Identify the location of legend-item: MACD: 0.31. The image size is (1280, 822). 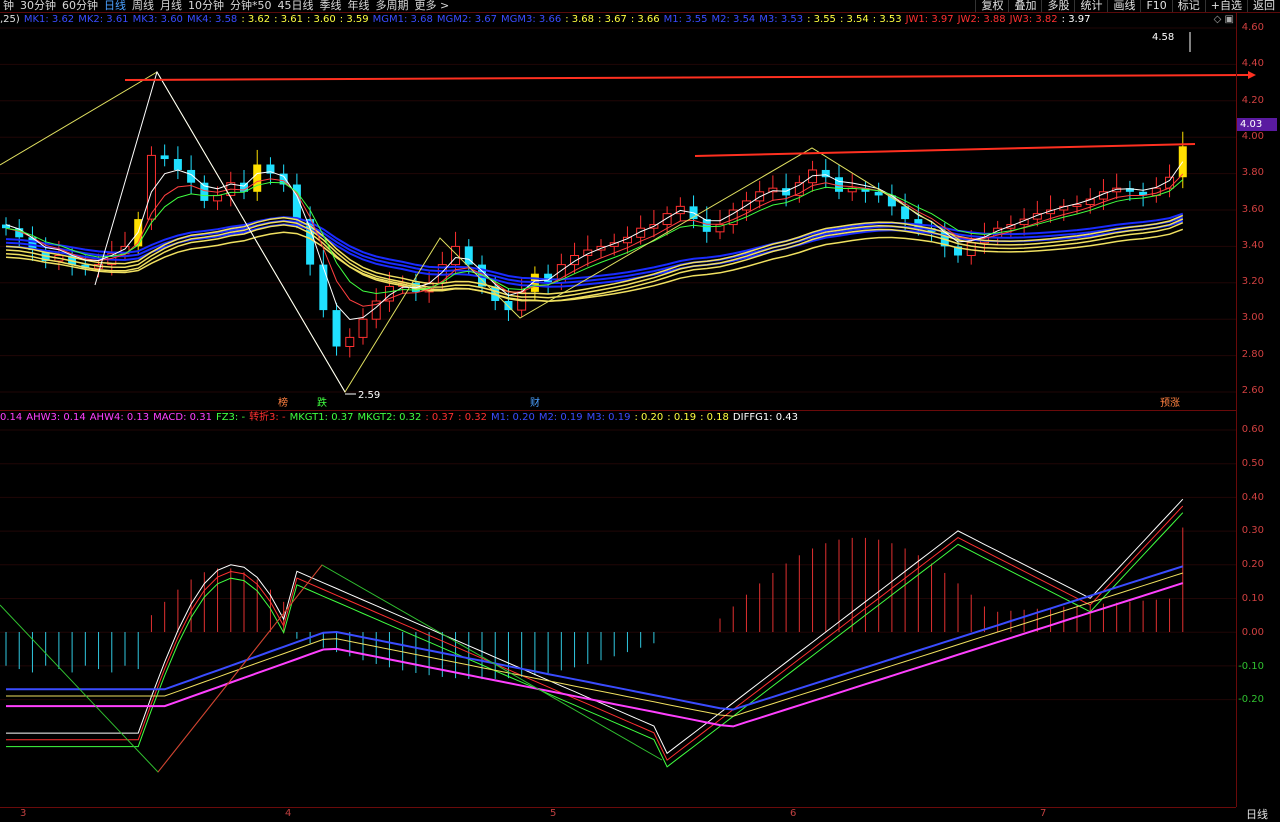
(182, 417).